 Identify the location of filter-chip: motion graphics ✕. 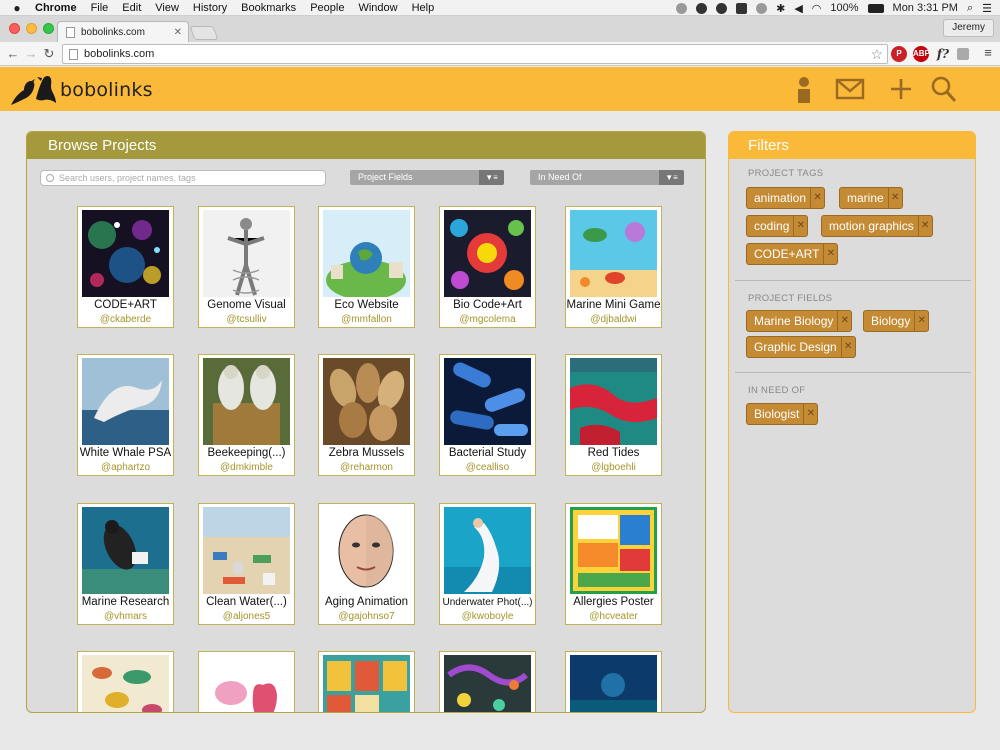
(877, 226).